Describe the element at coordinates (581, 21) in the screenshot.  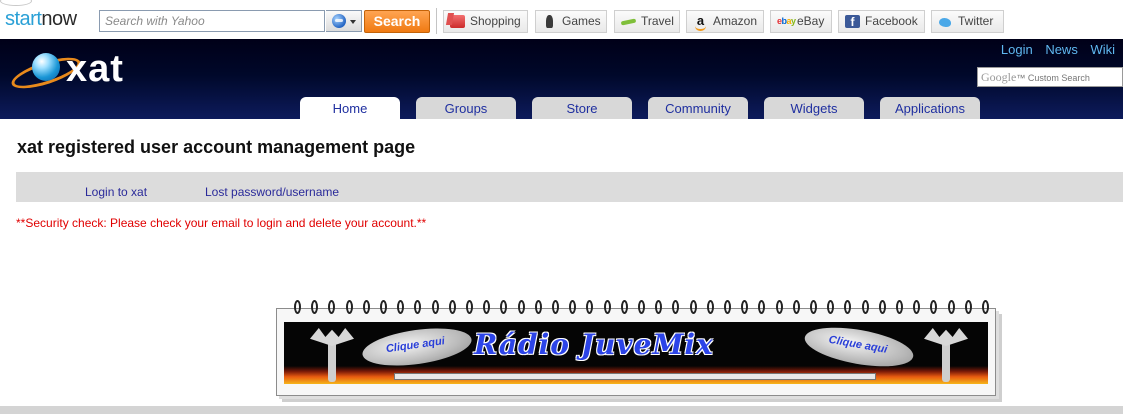
I see `games-label: Games` at that location.